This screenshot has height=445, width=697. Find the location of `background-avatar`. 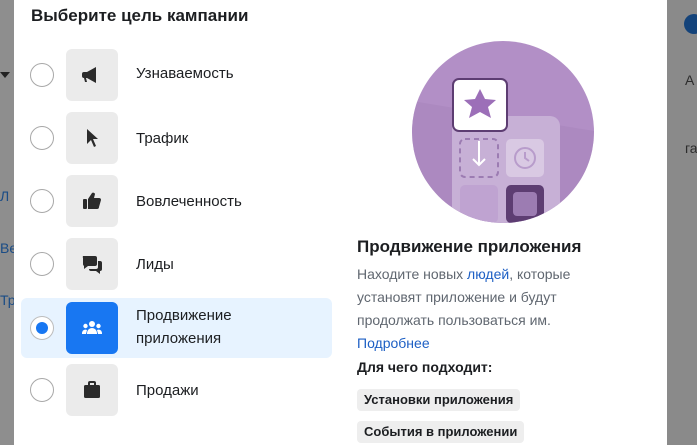

background-avatar is located at coordinates (690, 24).